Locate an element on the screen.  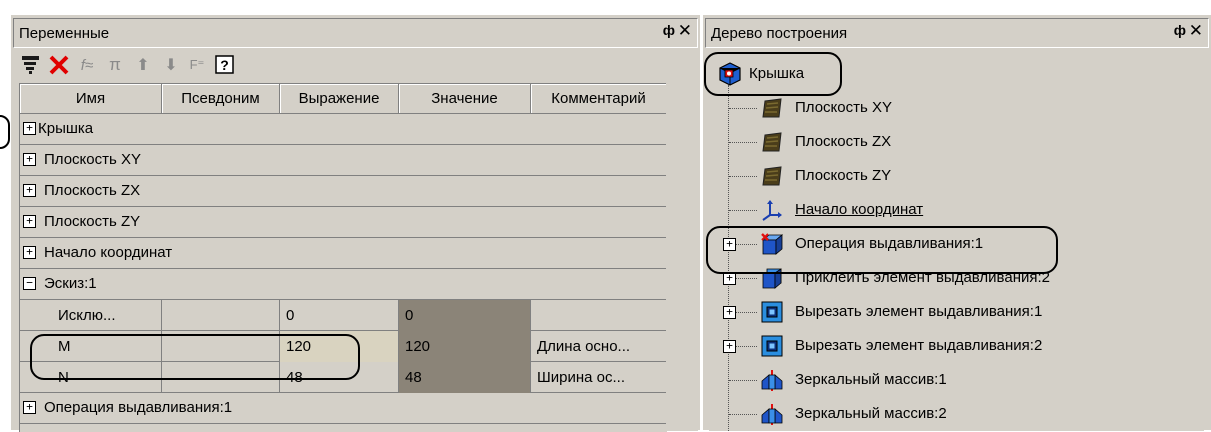
formula-icon: F⁼ is located at coordinates (197, 65).